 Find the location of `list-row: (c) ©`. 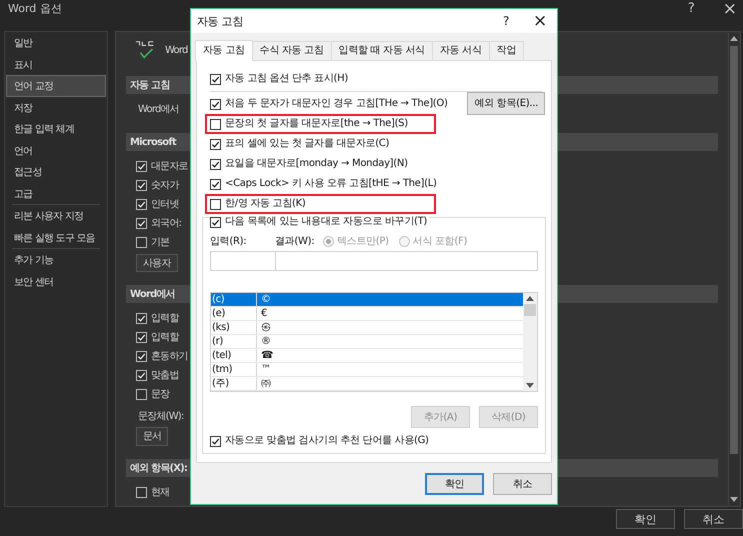

list-row: (c) © is located at coordinates (367, 300).